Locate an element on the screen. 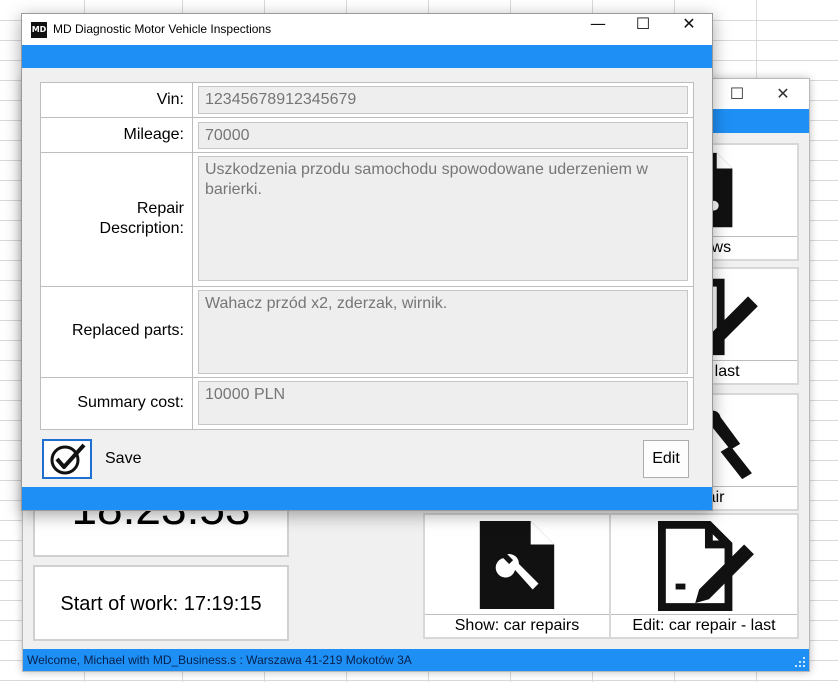 The height and width of the screenshot is (682, 838). dialog-title: MD Diagnostic Motor Vehicle Inspections is located at coordinates (162, 29).